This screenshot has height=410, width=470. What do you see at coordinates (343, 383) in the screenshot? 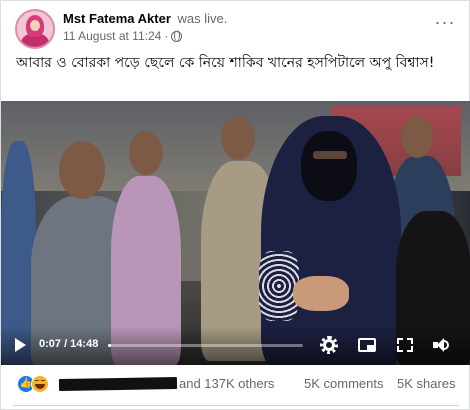
I see `comments-count: 5K comments` at bounding box center [343, 383].